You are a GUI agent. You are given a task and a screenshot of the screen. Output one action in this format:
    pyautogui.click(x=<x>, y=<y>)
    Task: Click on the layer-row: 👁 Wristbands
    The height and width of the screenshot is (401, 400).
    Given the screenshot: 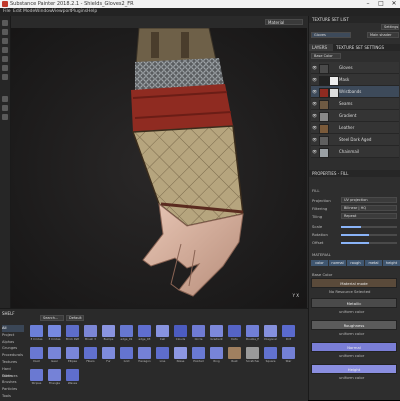 What is the action you would take?
    pyautogui.click(x=355, y=92)
    